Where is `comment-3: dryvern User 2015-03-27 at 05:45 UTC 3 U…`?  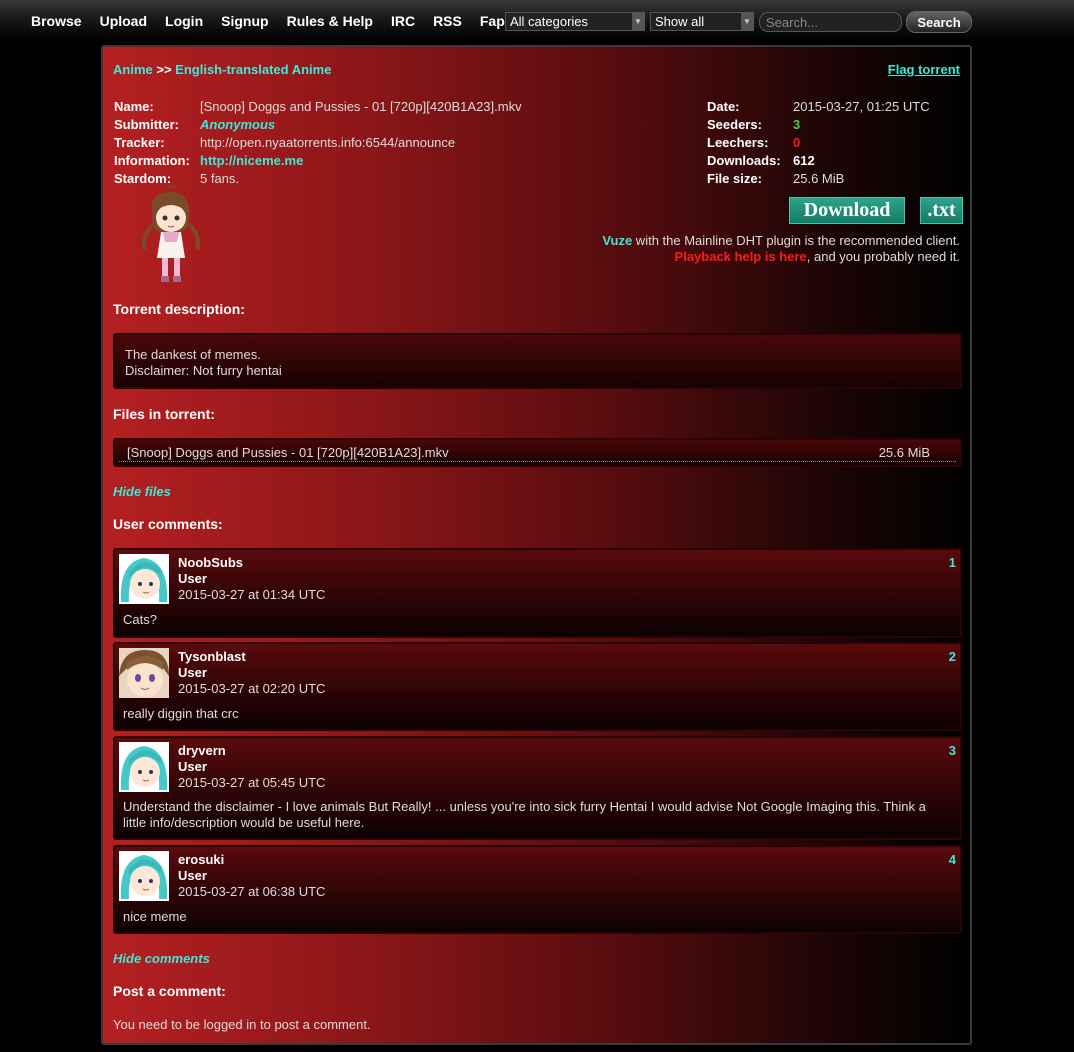
comment-3: dryvern User 2015-03-27 at 05:45 UTC 3 U… is located at coordinates (537, 788).